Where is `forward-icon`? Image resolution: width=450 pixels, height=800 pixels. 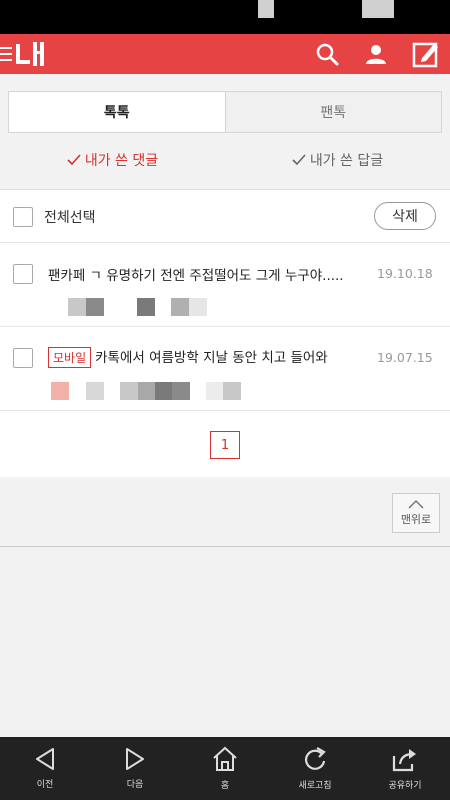
forward-icon is located at coordinates (135, 759).